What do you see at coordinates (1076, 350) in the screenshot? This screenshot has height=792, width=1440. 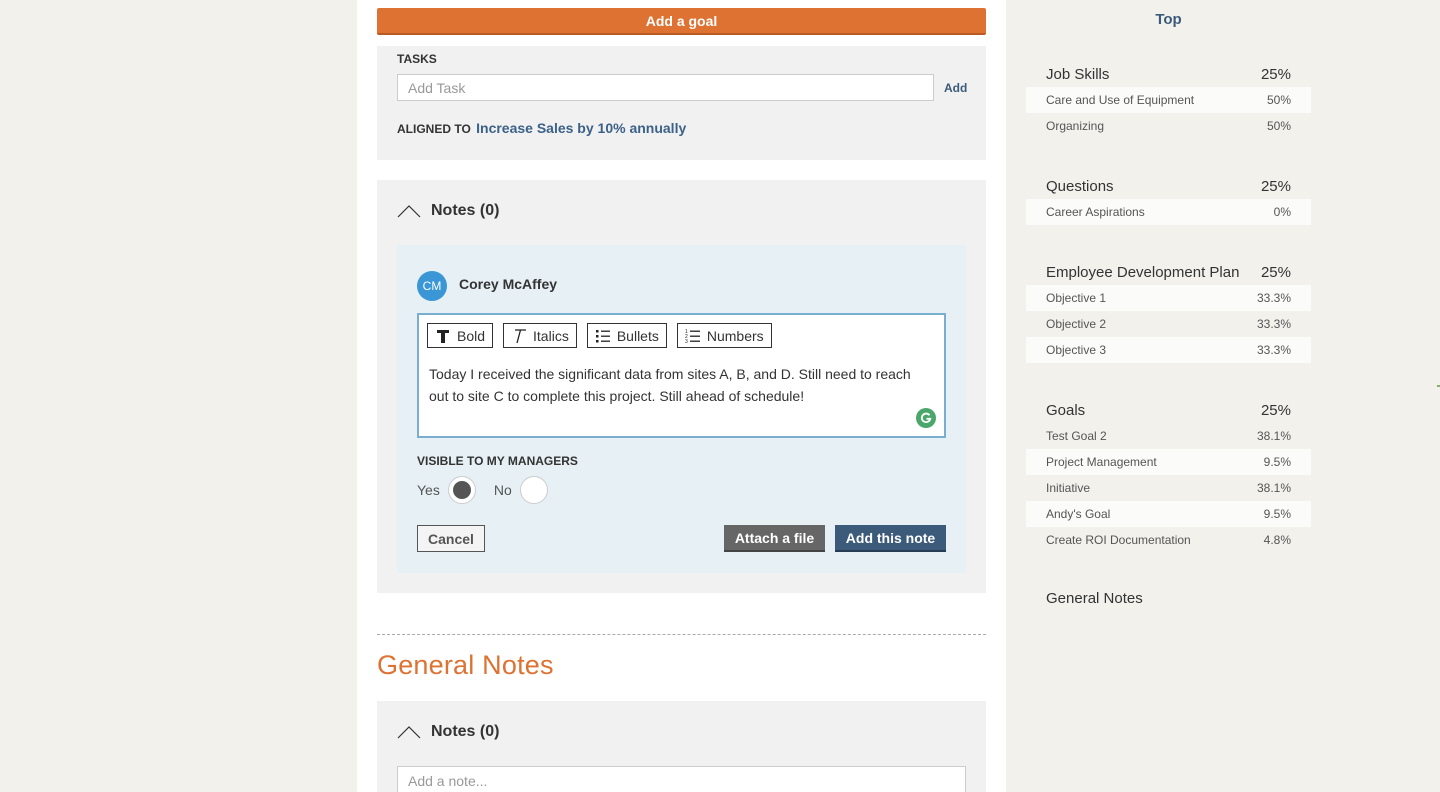 I see `item-label: Objective 3` at bounding box center [1076, 350].